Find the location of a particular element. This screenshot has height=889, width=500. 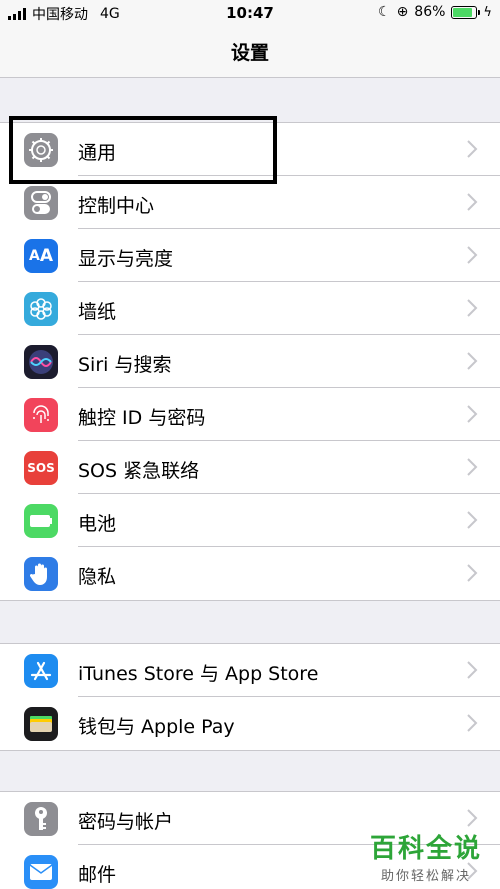

row-label: Siri 与搜索 is located at coordinates (125, 365).